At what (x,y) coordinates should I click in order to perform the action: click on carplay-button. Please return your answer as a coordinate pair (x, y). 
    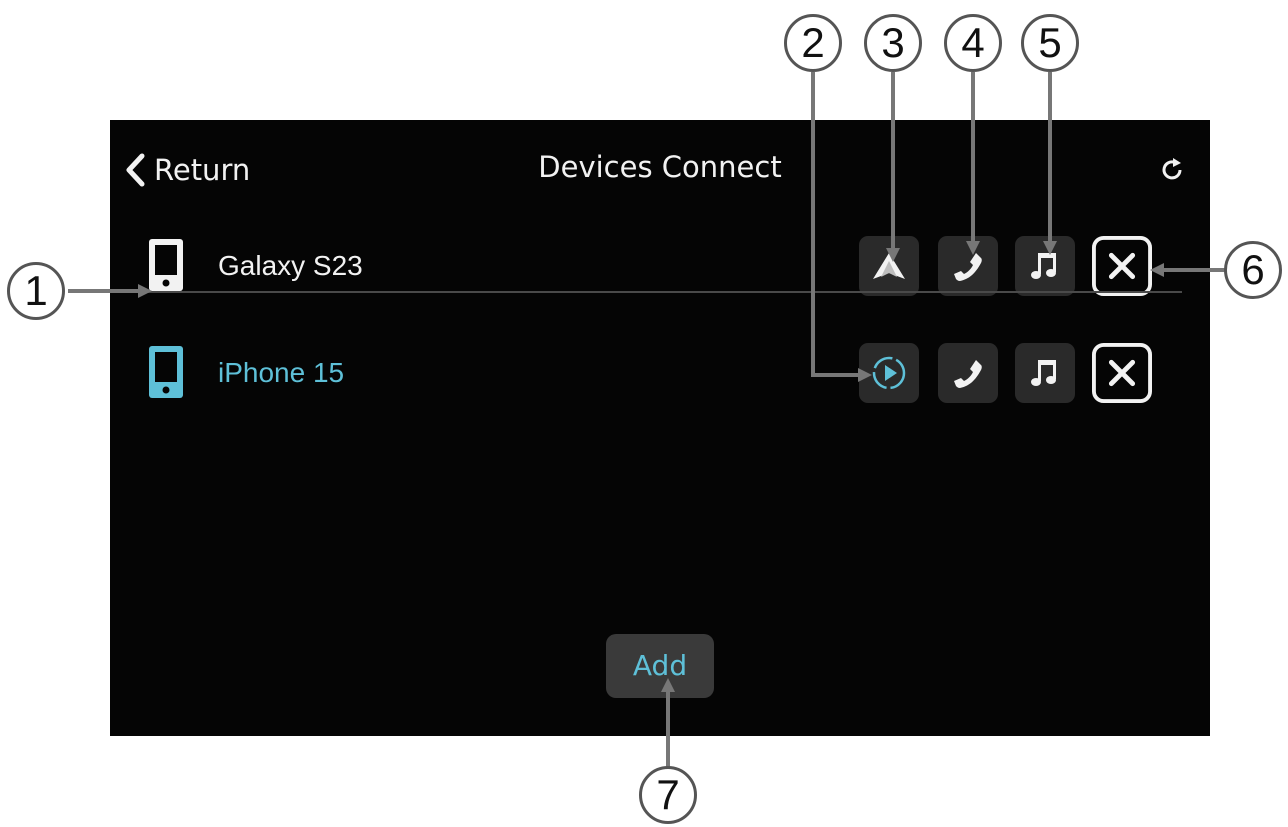
    Looking at the image, I should click on (889, 373).